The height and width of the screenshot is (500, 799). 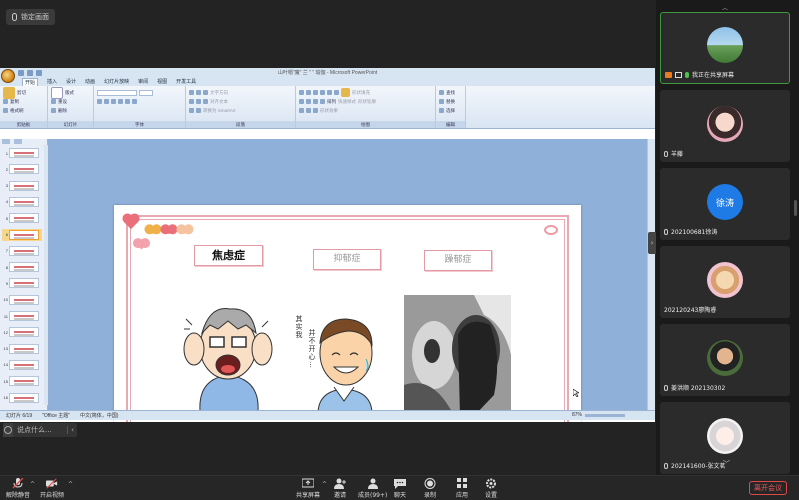 What do you see at coordinates (6, 202) in the screenshot?
I see `slide-number: 4` at bounding box center [6, 202].